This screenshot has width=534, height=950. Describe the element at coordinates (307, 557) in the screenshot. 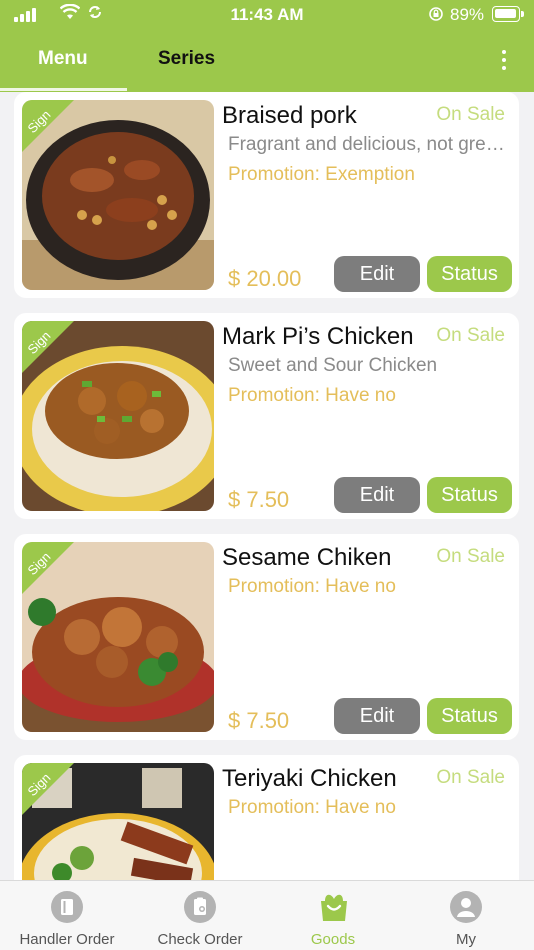

I see `item-name: Sesame Chiken` at that location.